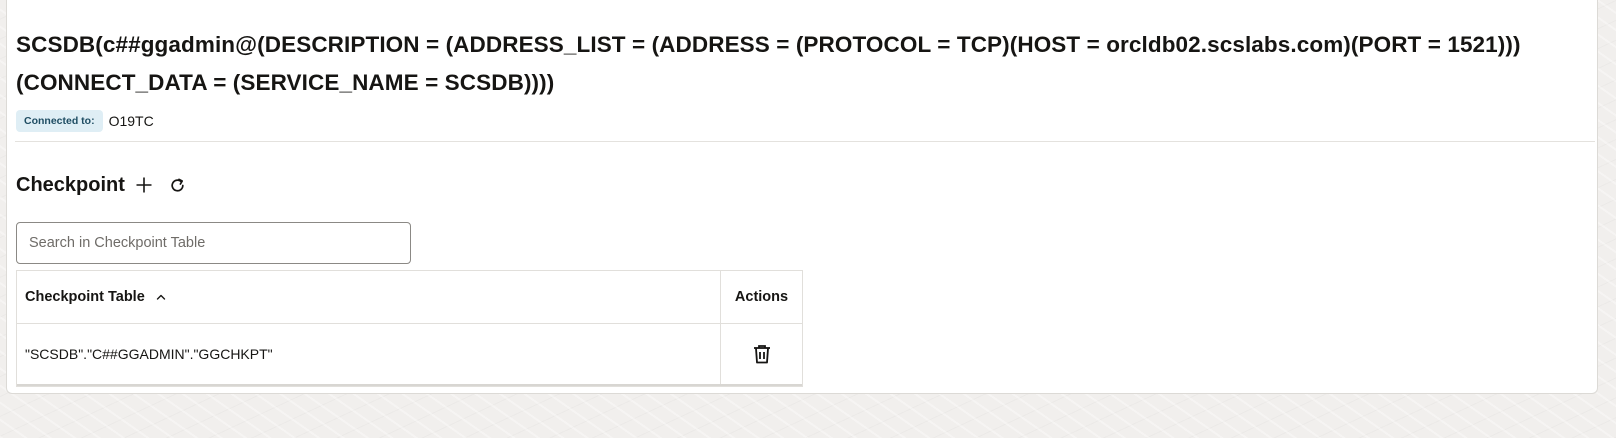  I want to click on search-input, so click(213, 243).